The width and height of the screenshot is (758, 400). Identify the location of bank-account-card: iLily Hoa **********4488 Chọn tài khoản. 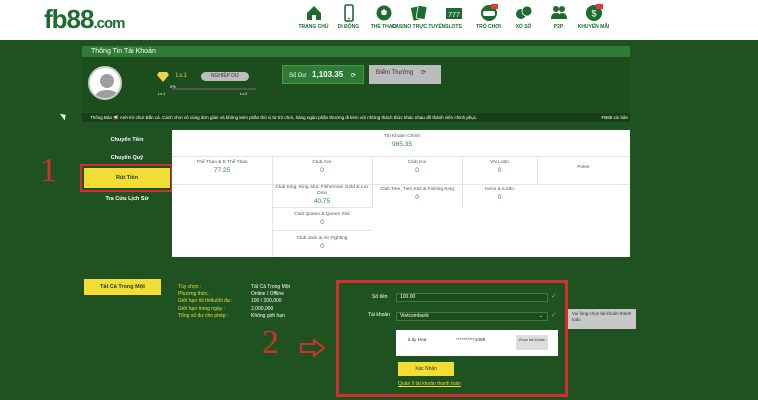
(477, 343).